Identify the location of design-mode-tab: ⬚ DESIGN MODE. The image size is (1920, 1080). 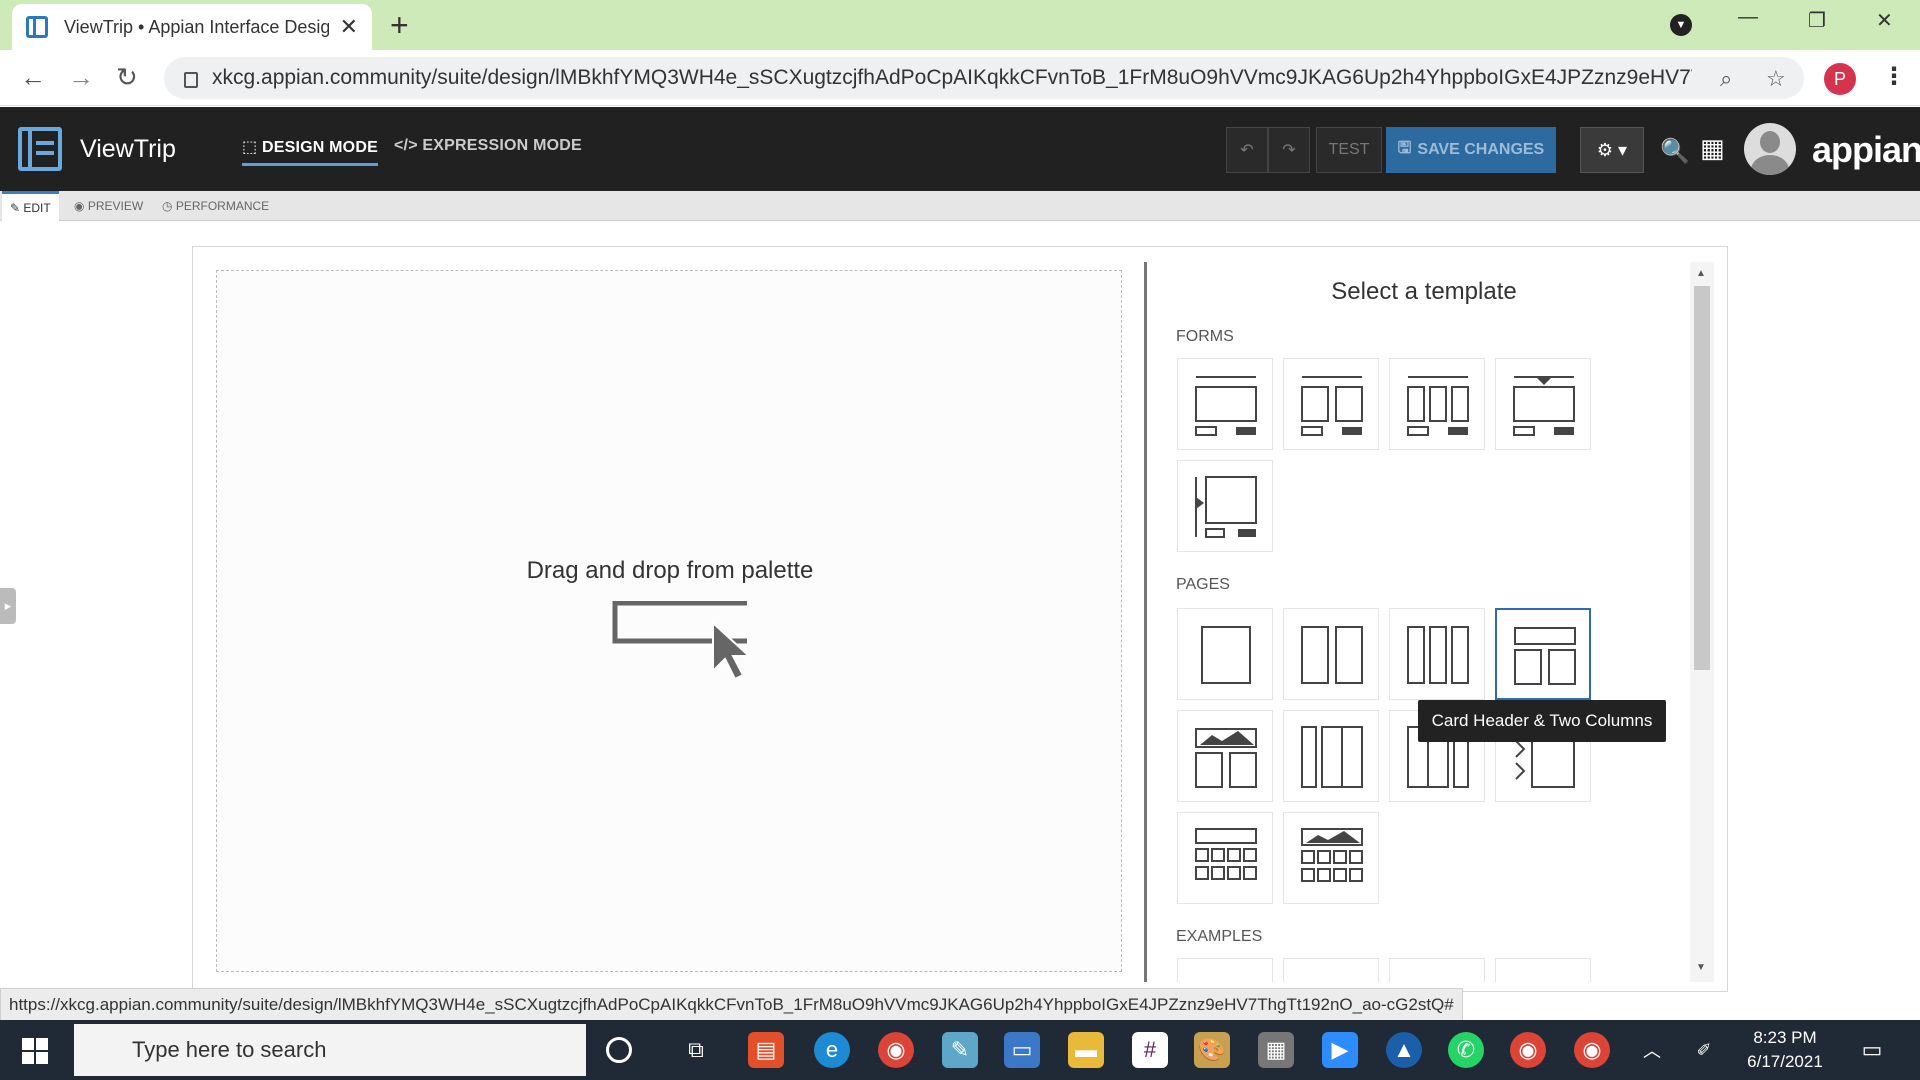
(310, 151).